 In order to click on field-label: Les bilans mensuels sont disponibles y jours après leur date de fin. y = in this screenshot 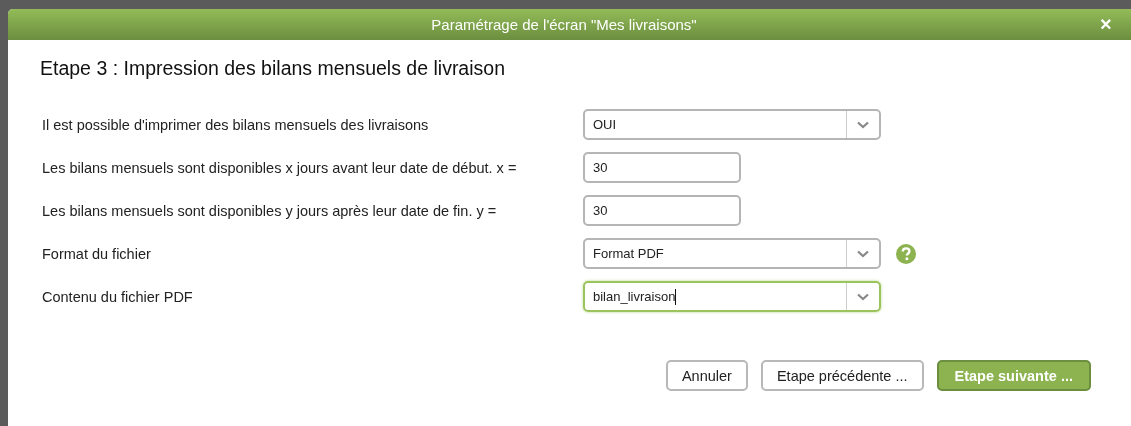, I will do `click(269, 210)`.